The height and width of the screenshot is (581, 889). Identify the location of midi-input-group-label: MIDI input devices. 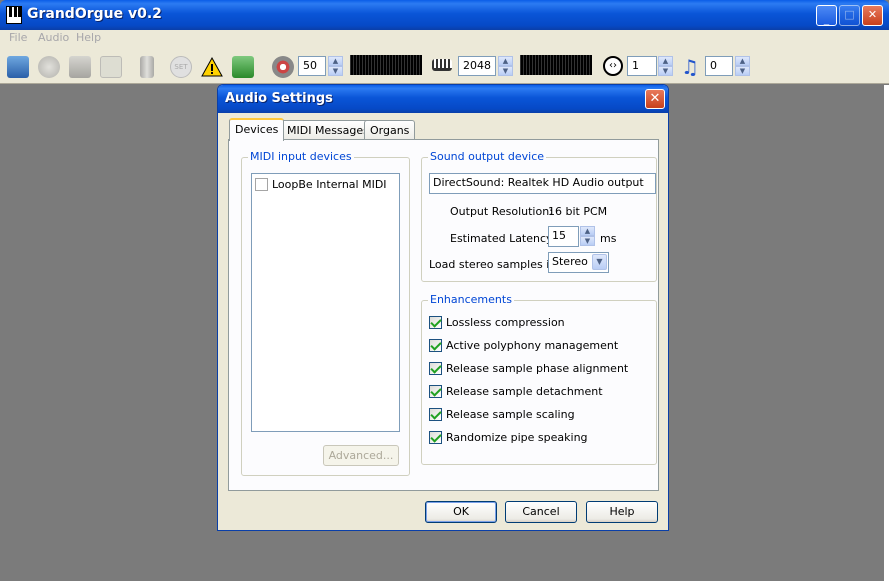
(301, 156).